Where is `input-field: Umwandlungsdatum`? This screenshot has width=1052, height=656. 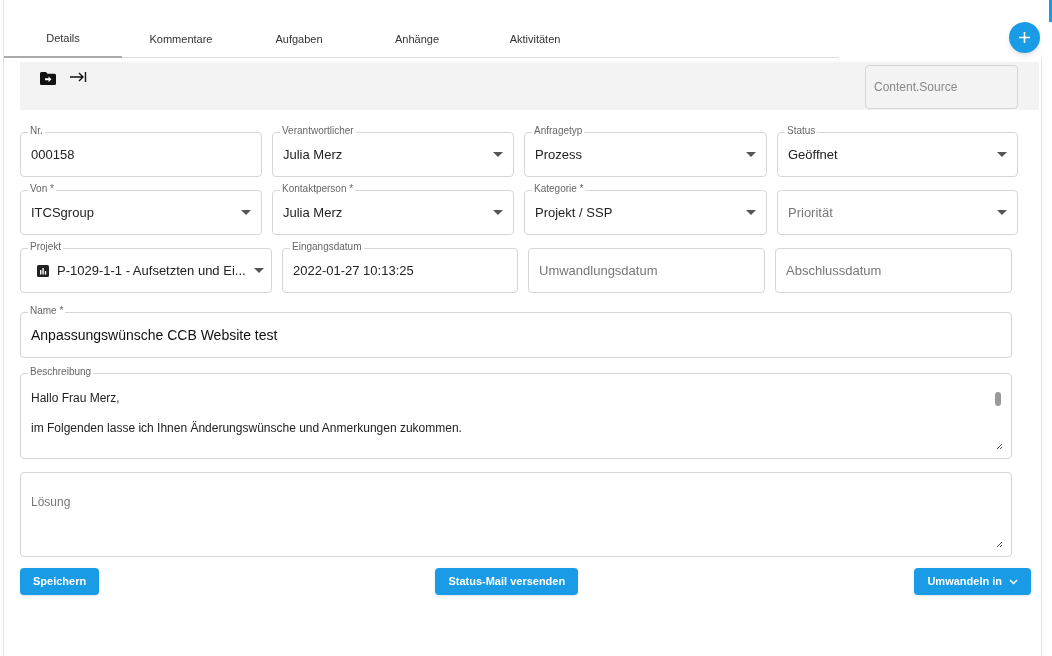
input-field: Umwandlungsdatum is located at coordinates (646, 270).